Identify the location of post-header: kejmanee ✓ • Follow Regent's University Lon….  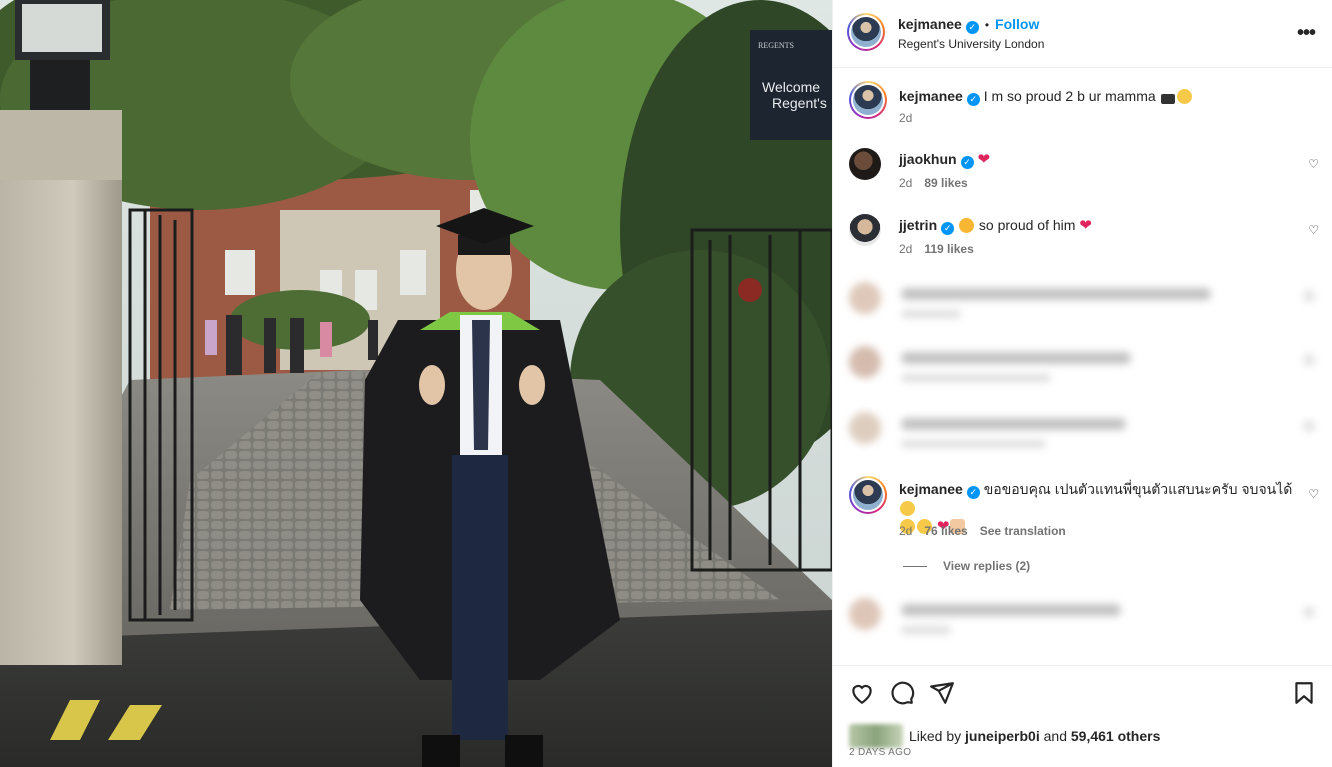
(1082, 34).